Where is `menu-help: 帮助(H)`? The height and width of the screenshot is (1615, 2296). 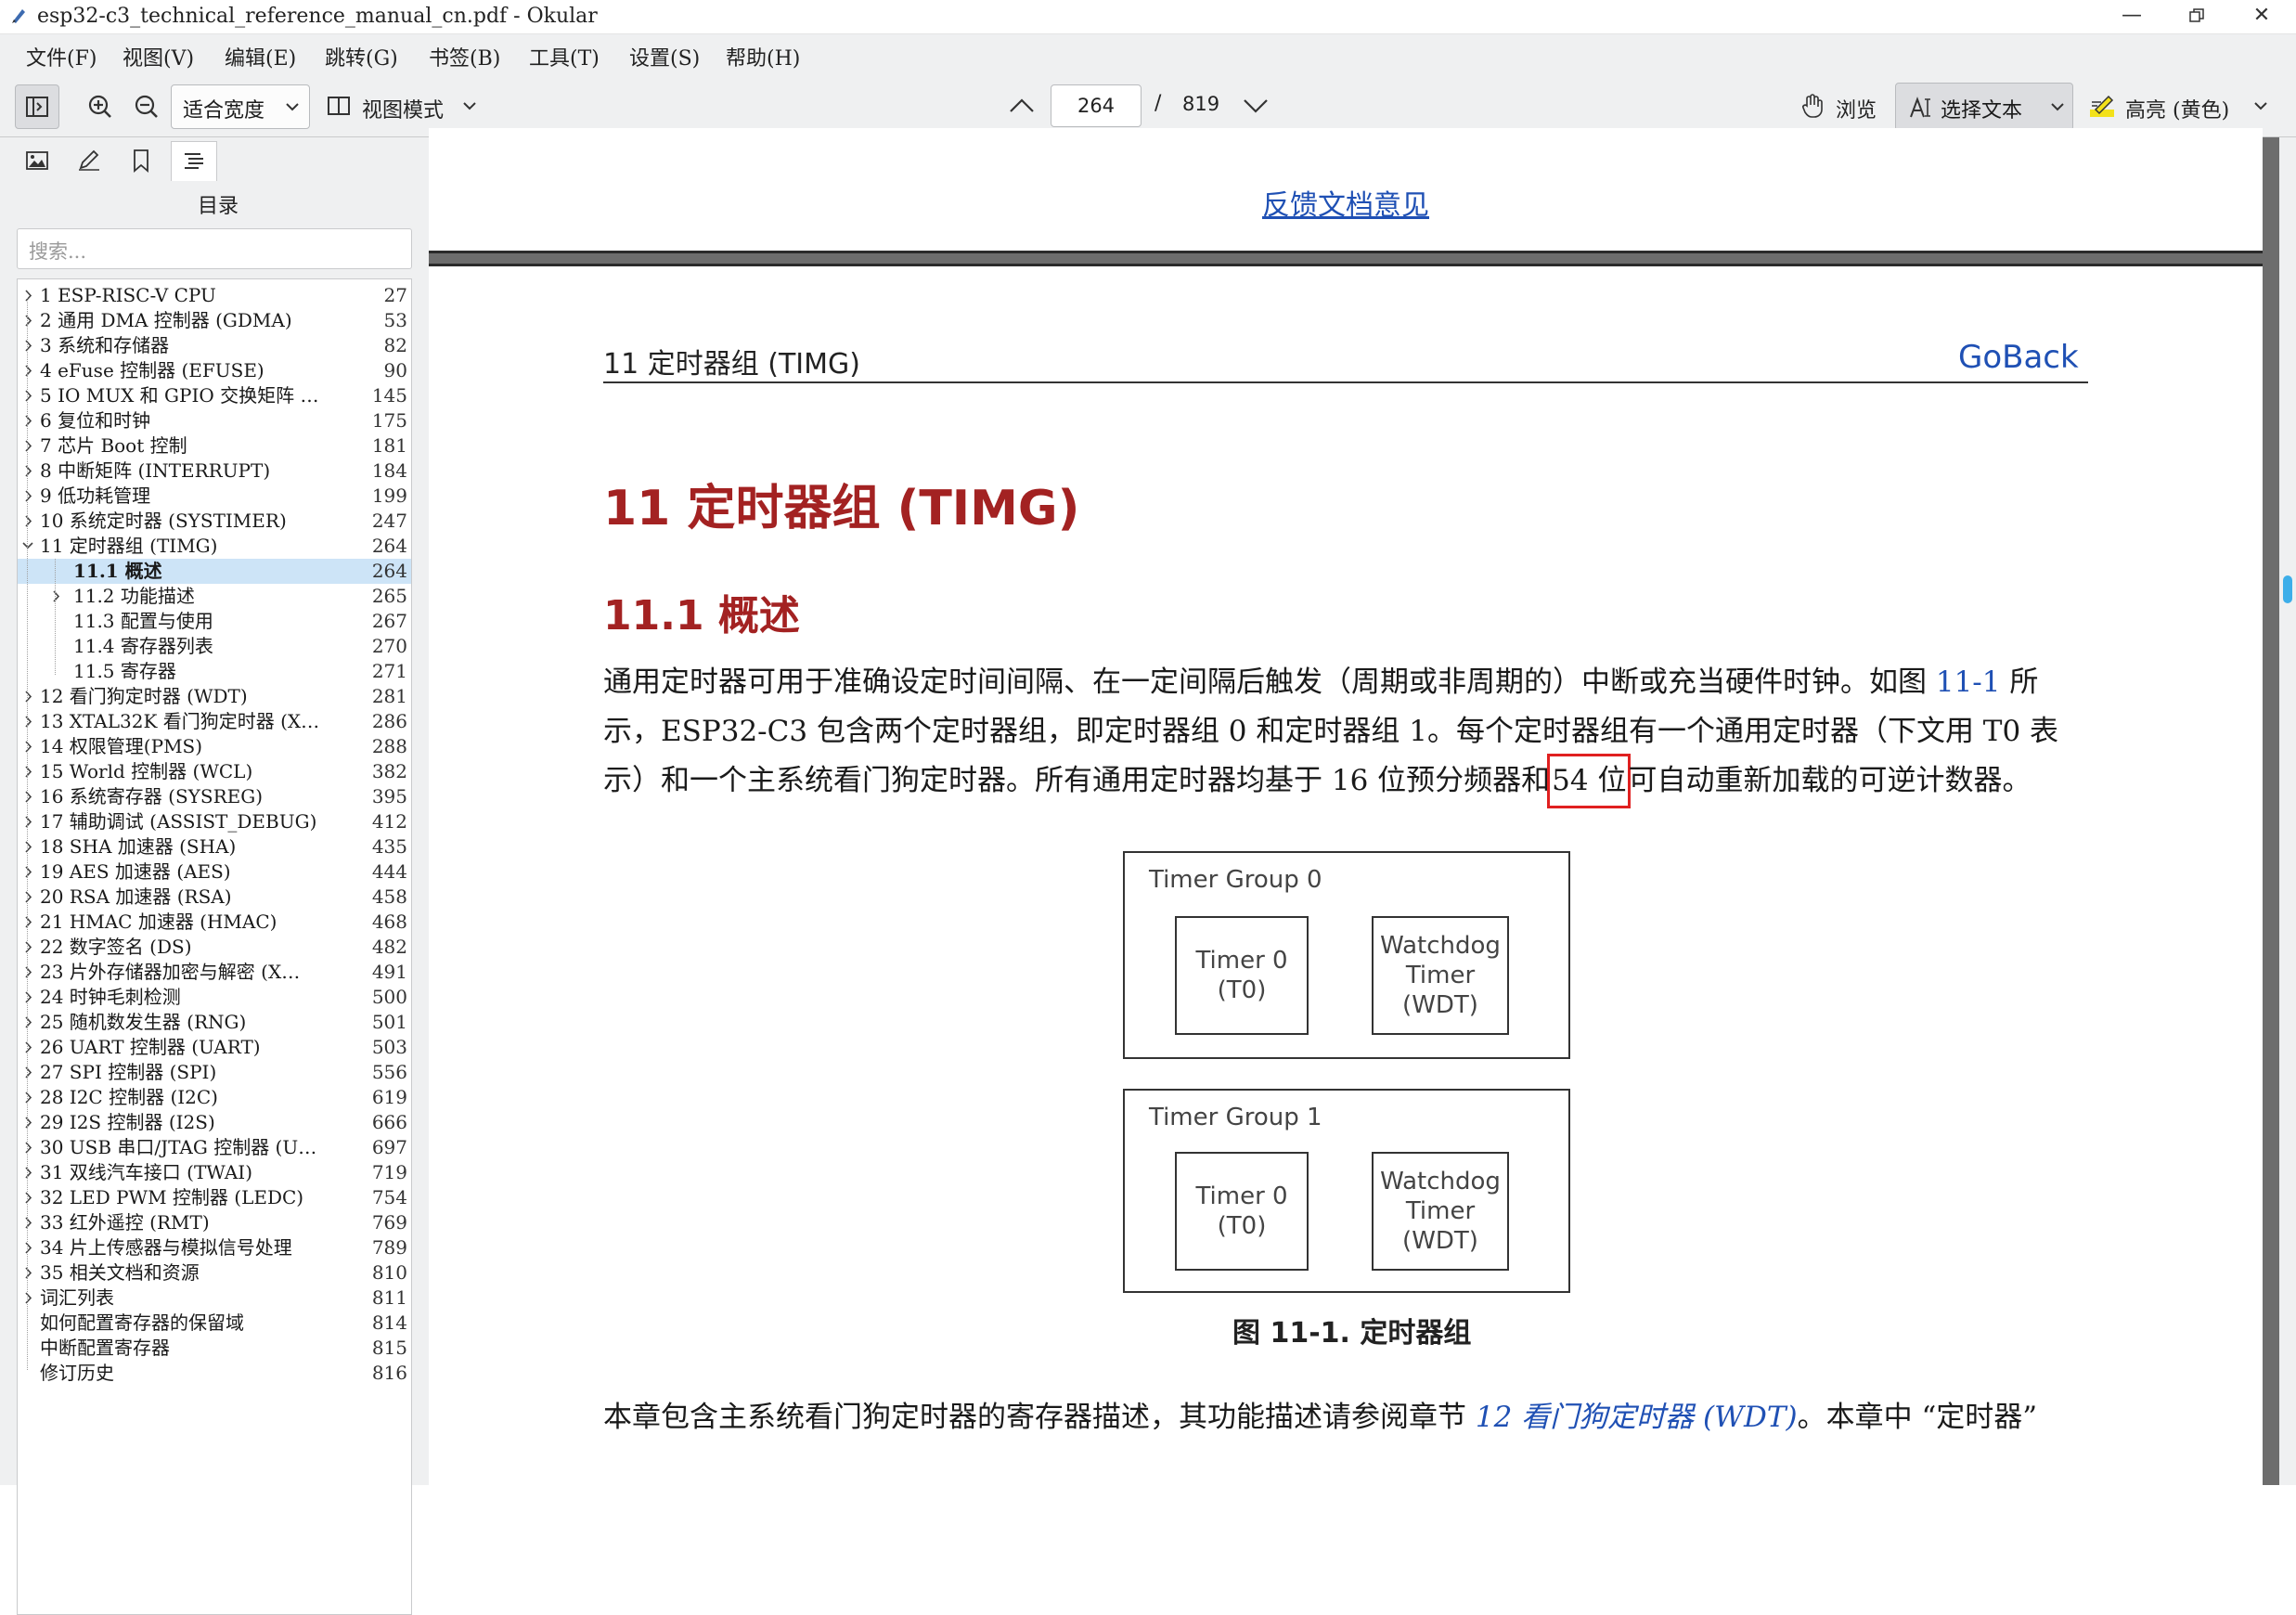 menu-help: 帮助(H) is located at coordinates (763, 56).